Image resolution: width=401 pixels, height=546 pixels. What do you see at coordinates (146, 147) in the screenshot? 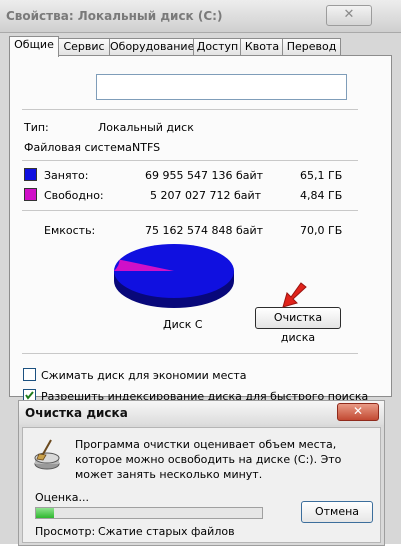
I see `filesystem-value: NTFS` at bounding box center [146, 147].